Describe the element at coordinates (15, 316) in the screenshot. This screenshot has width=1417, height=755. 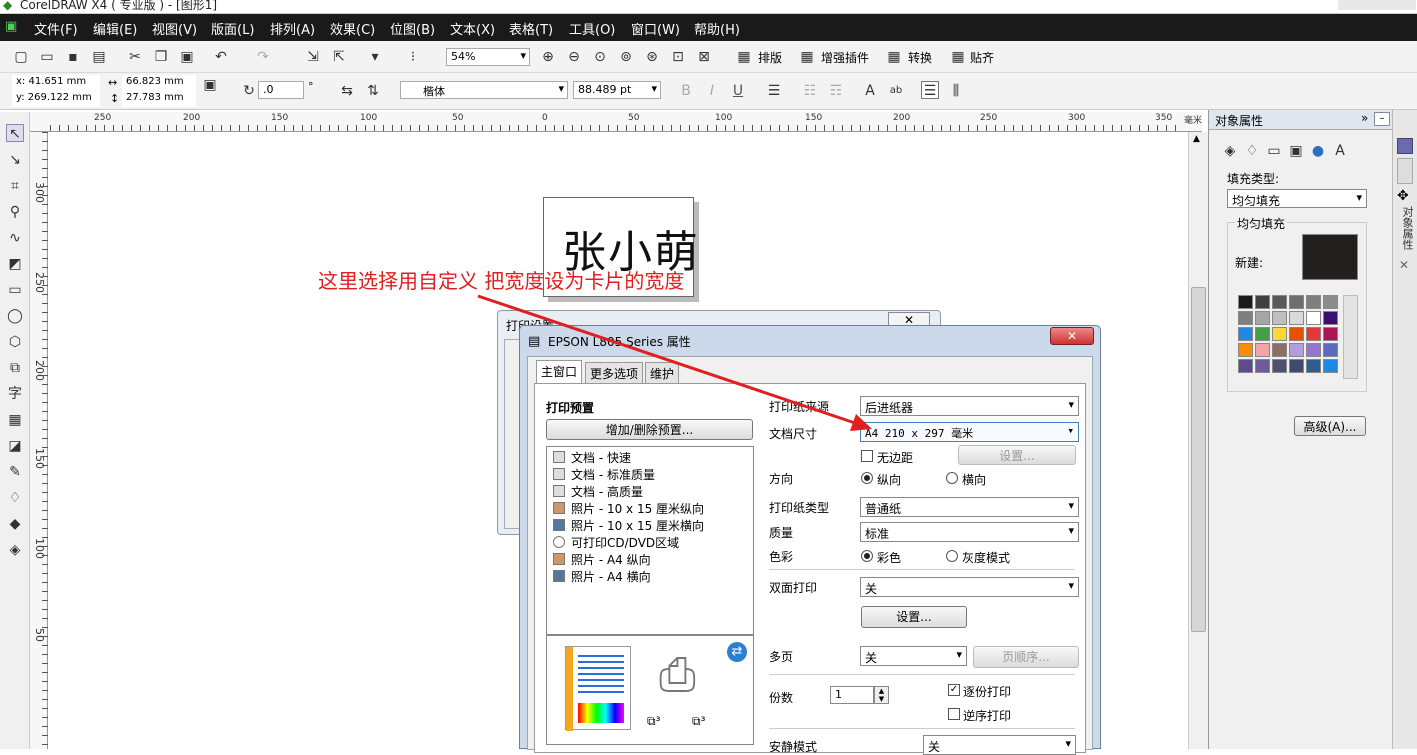
I see `ellipse-tool-icon: ◯` at that location.